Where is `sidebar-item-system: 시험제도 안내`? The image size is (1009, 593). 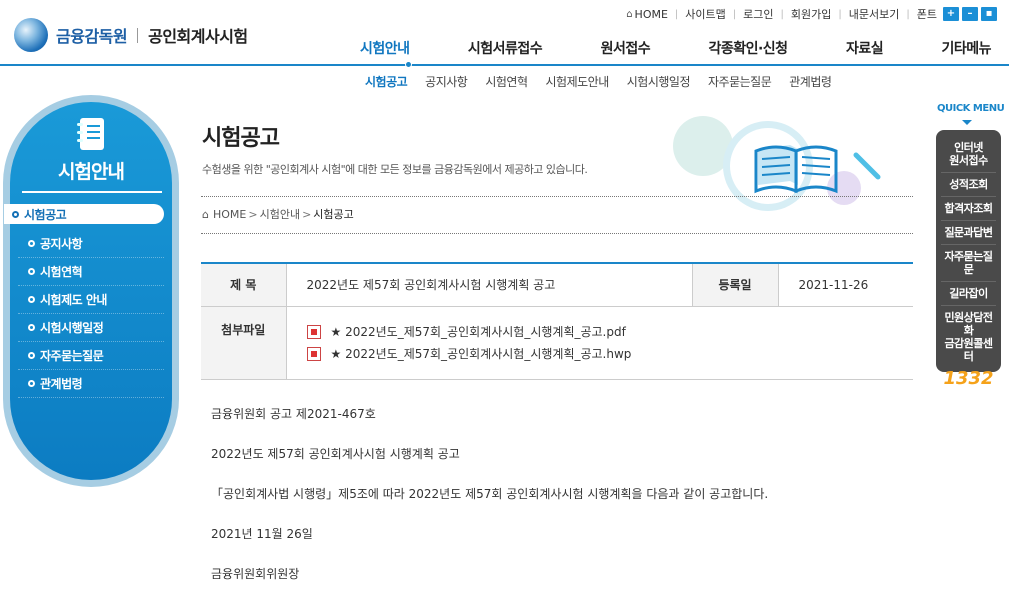 sidebar-item-system: 시험제도 안내 is located at coordinates (91, 300).